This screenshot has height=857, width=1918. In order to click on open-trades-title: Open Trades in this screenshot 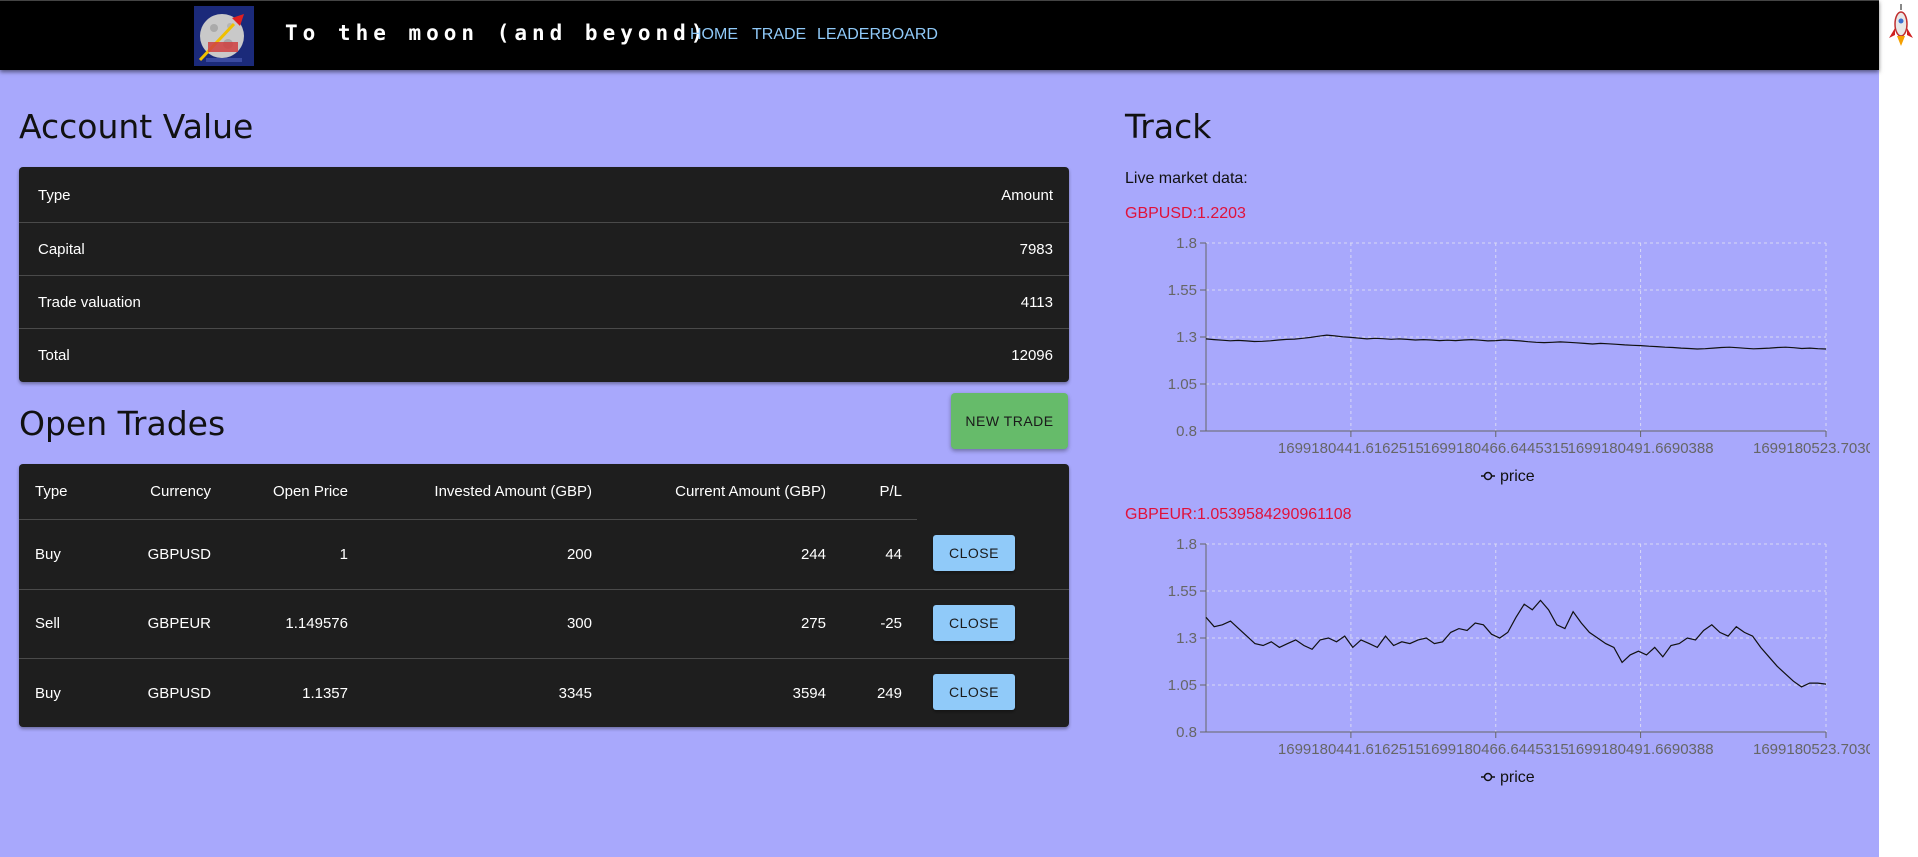, I will do `click(122, 423)`.